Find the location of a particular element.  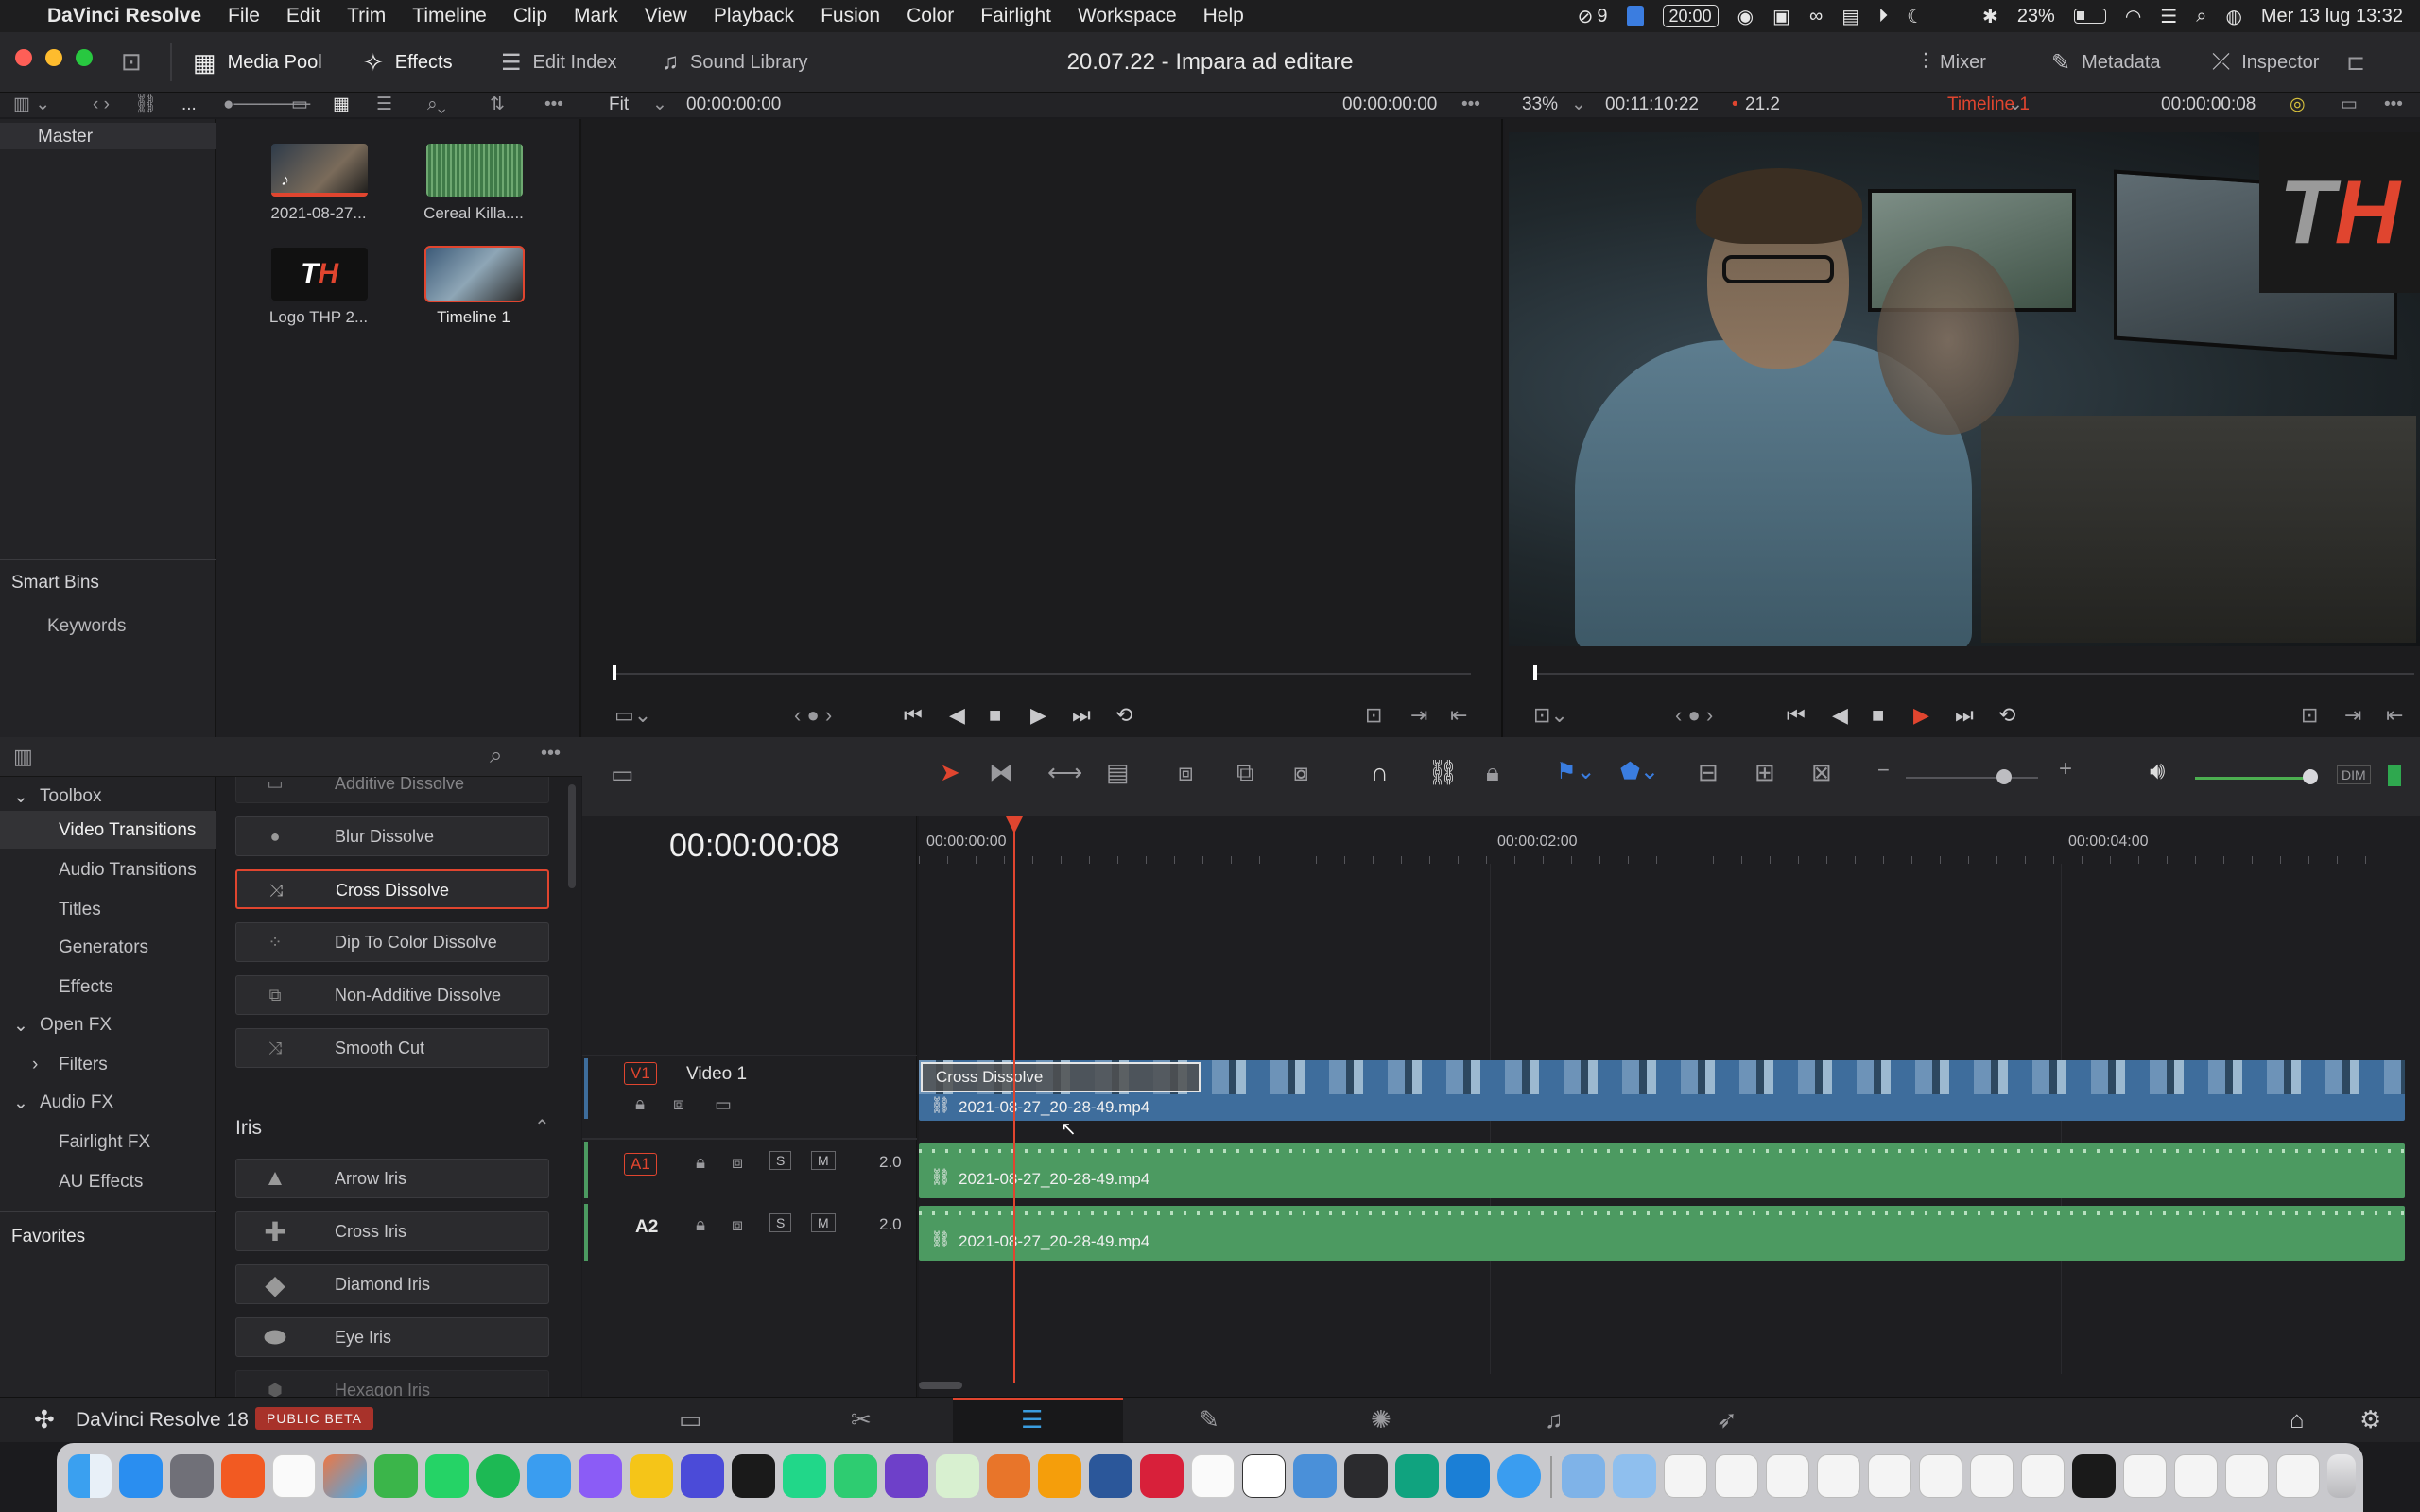

dim-button: DIM is located at coordinates (2354, 774).